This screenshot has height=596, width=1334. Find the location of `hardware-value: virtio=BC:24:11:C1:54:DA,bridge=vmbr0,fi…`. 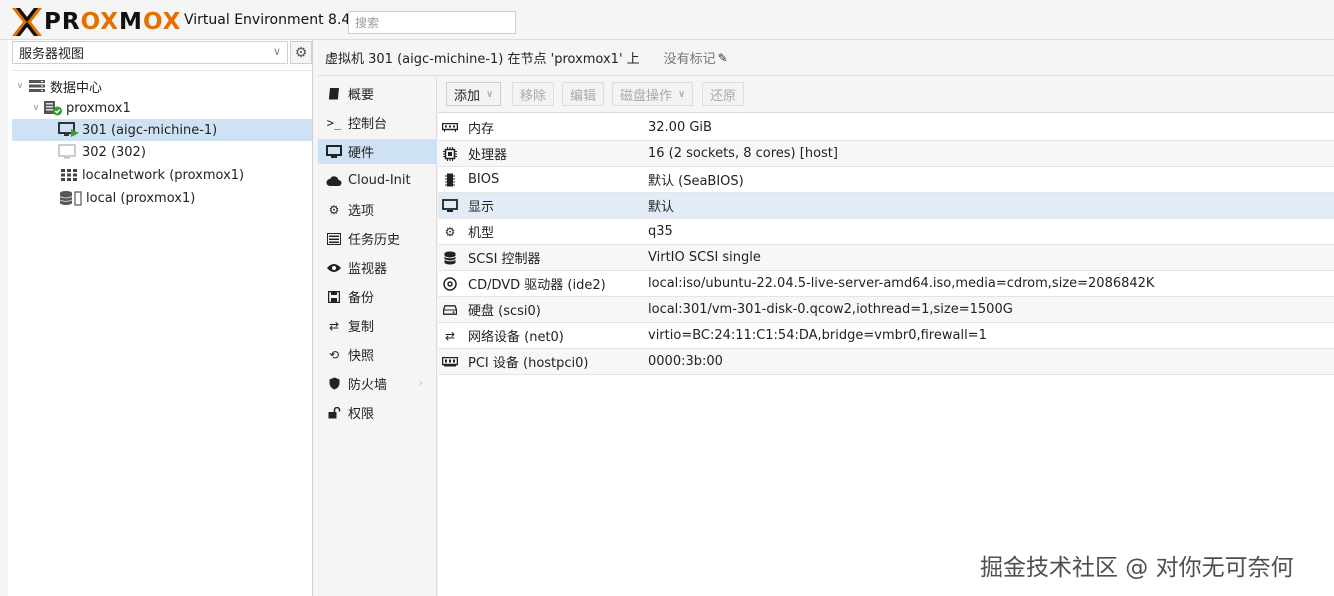

hardware-value: virtio=BC:24:11:C1:54:DA,bridge=vmbr0,fi… is located at coordinates (817, 335).